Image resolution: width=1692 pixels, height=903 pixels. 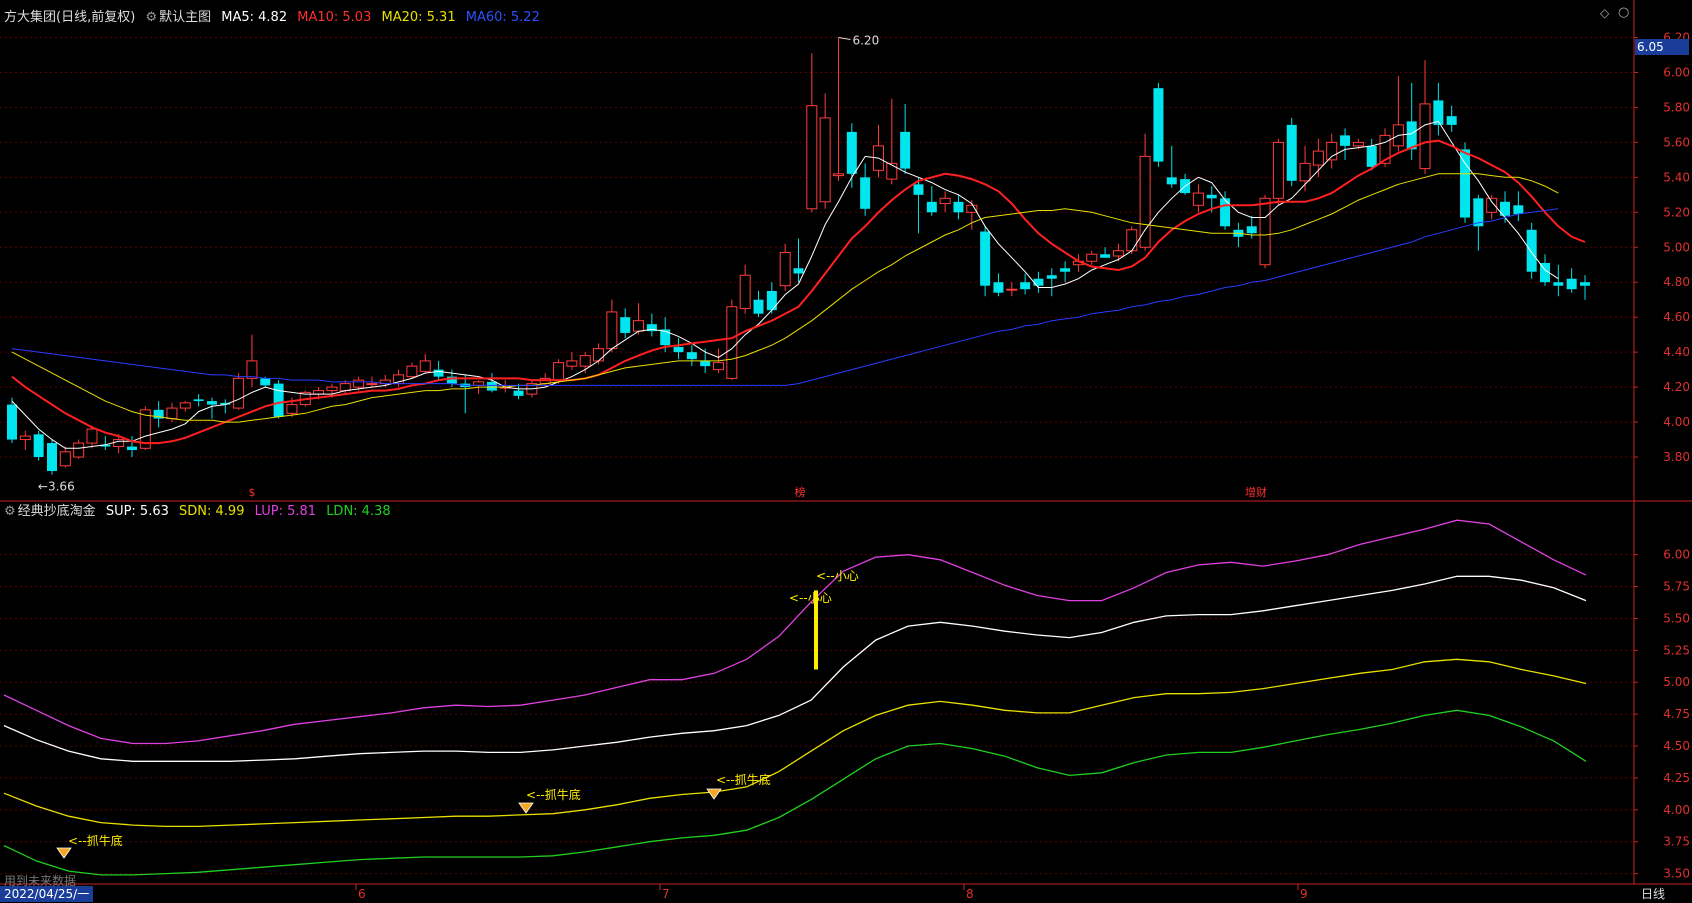 What do you see at coordinates (358, 511) in the screenshot?
I see `ldn-label: LDN: 4.38` at bounding box center [358, 511].